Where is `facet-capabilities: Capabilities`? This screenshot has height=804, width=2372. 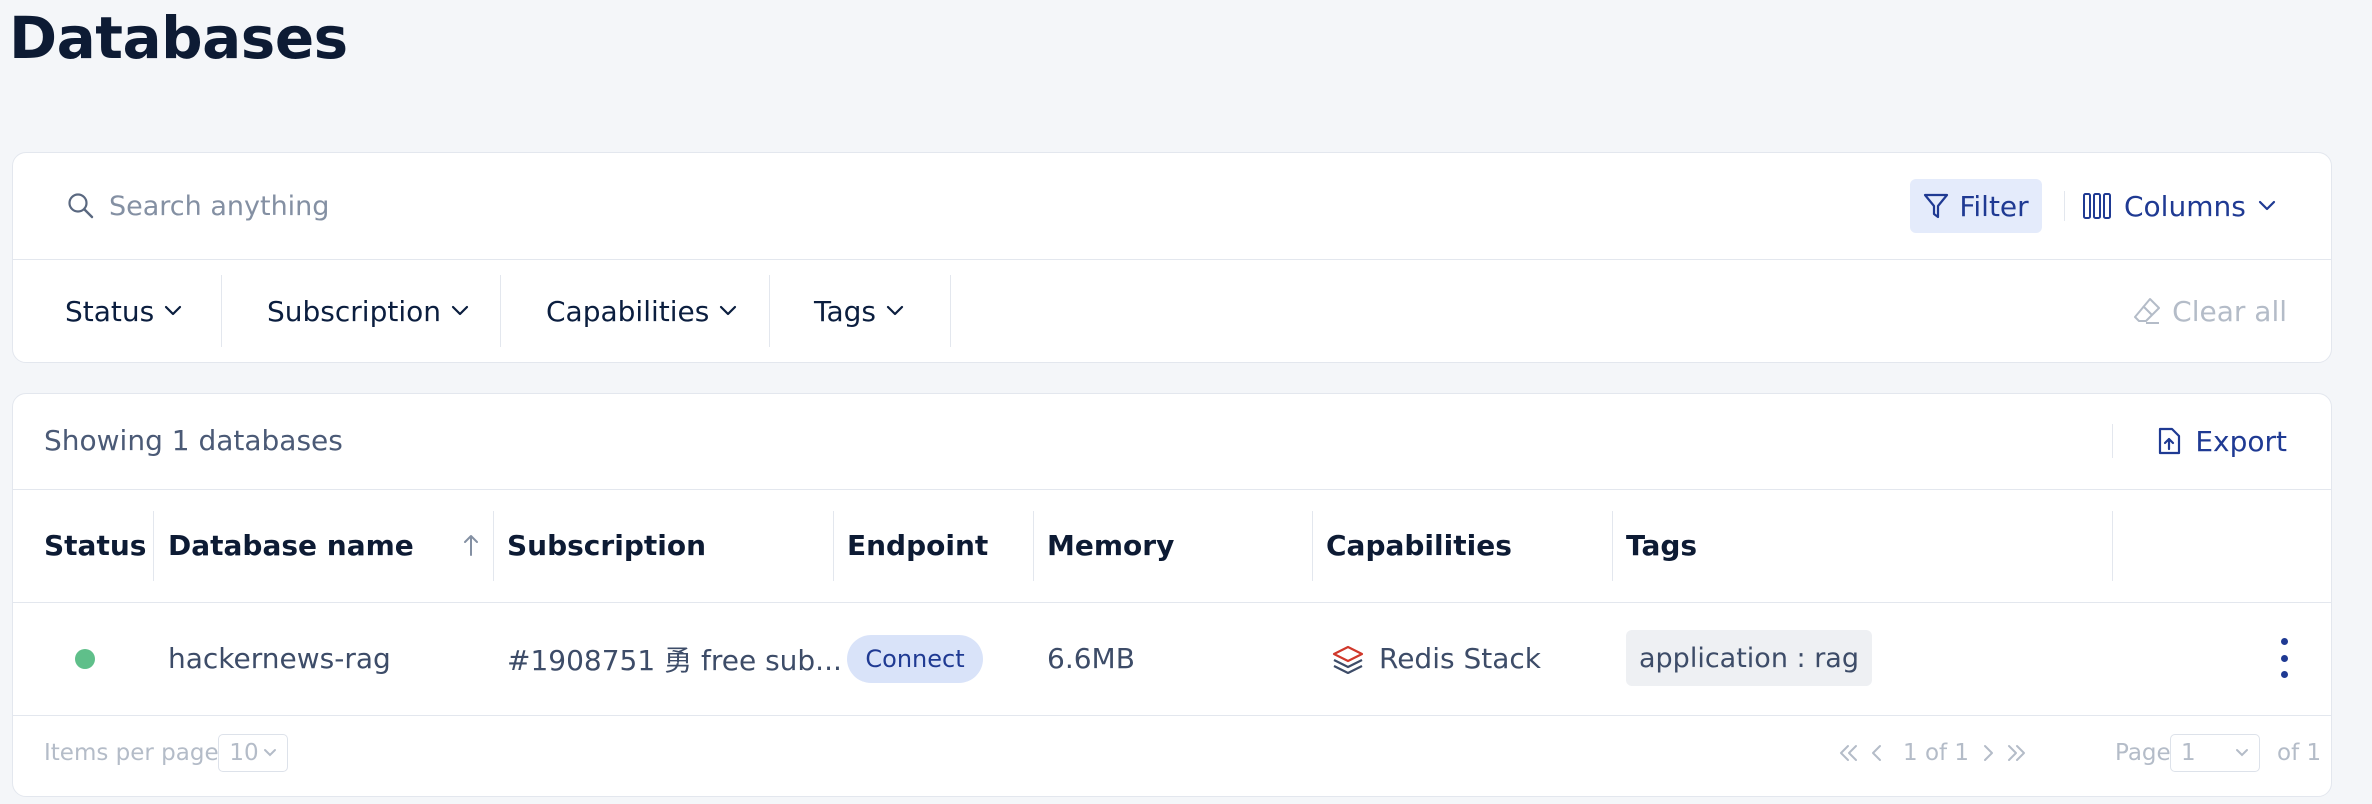
facet-capabilities: Capabilities is located at coordinates (641, 311).